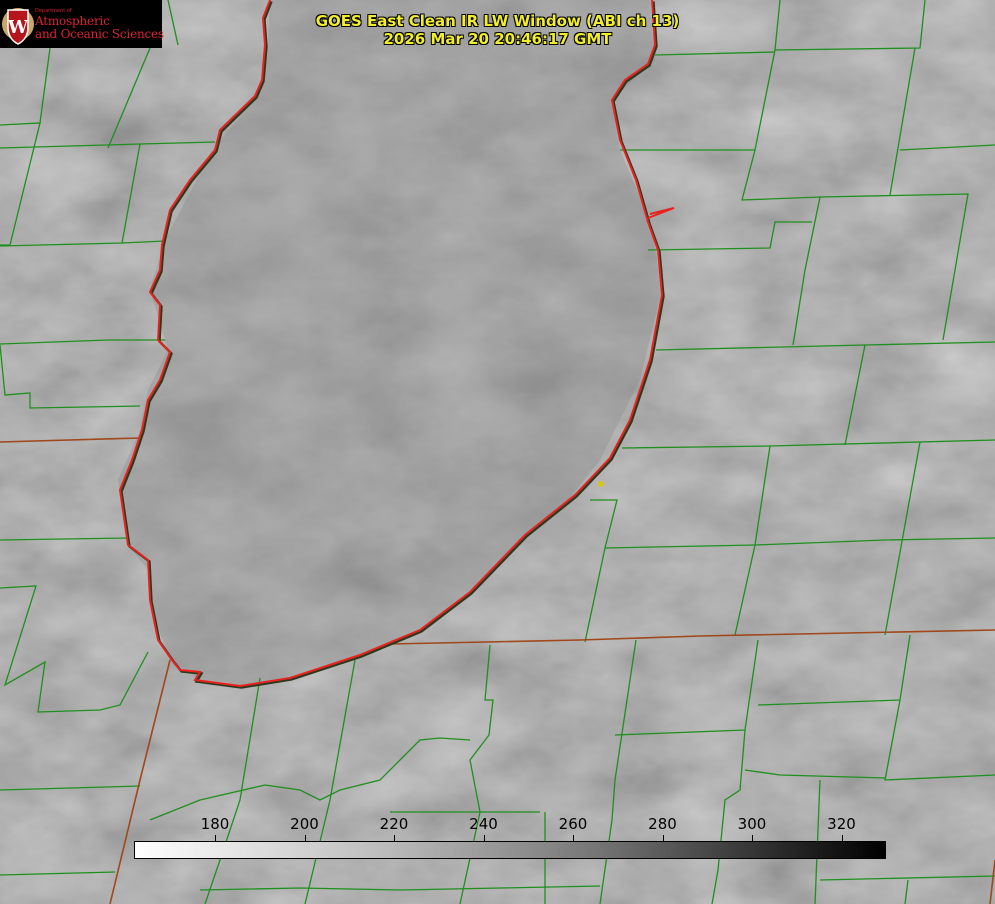 This screenshot has width=995, height=904. What do you see at coordinates (662, 824) in the screenshot?
I see `colorbar-tick-label: 280` at bounding box center [662, 824].